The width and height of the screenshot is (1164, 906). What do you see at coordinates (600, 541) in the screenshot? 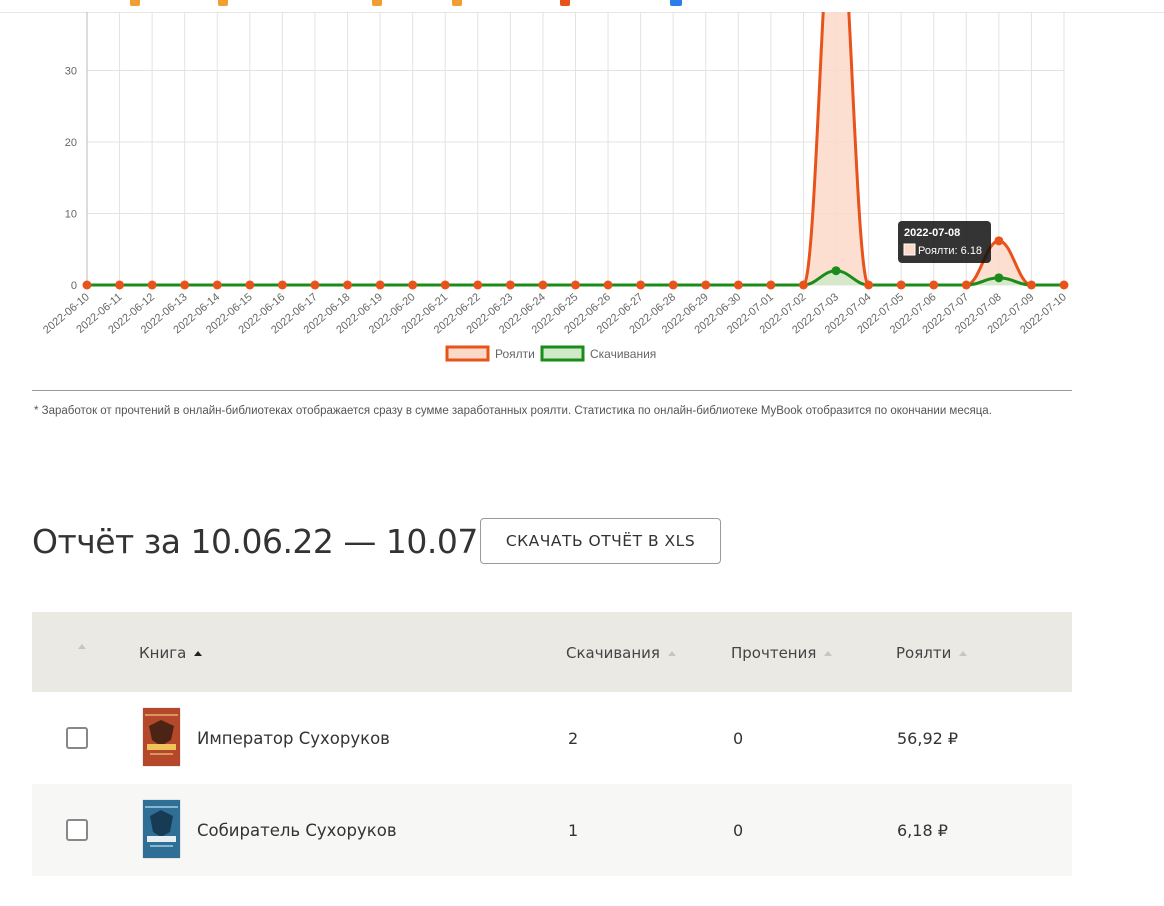
I see `download-xls-button: СКАЧАТЬ ОТЧЁТ В XLS` at bounding box center [600, 541].